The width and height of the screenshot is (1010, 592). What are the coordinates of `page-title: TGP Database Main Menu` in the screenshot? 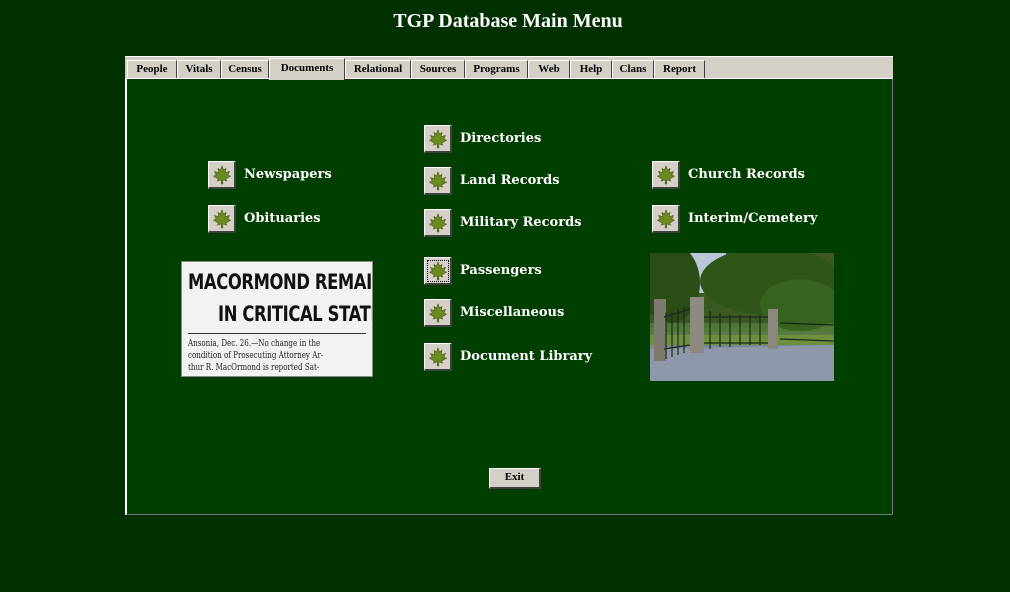 It's located at (508, 21).